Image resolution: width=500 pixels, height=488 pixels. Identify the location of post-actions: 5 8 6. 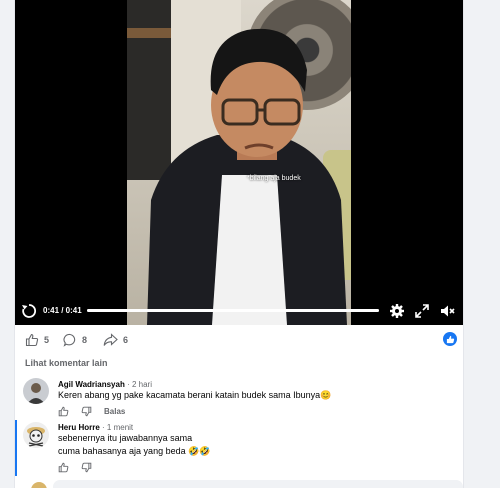
(239, 339).